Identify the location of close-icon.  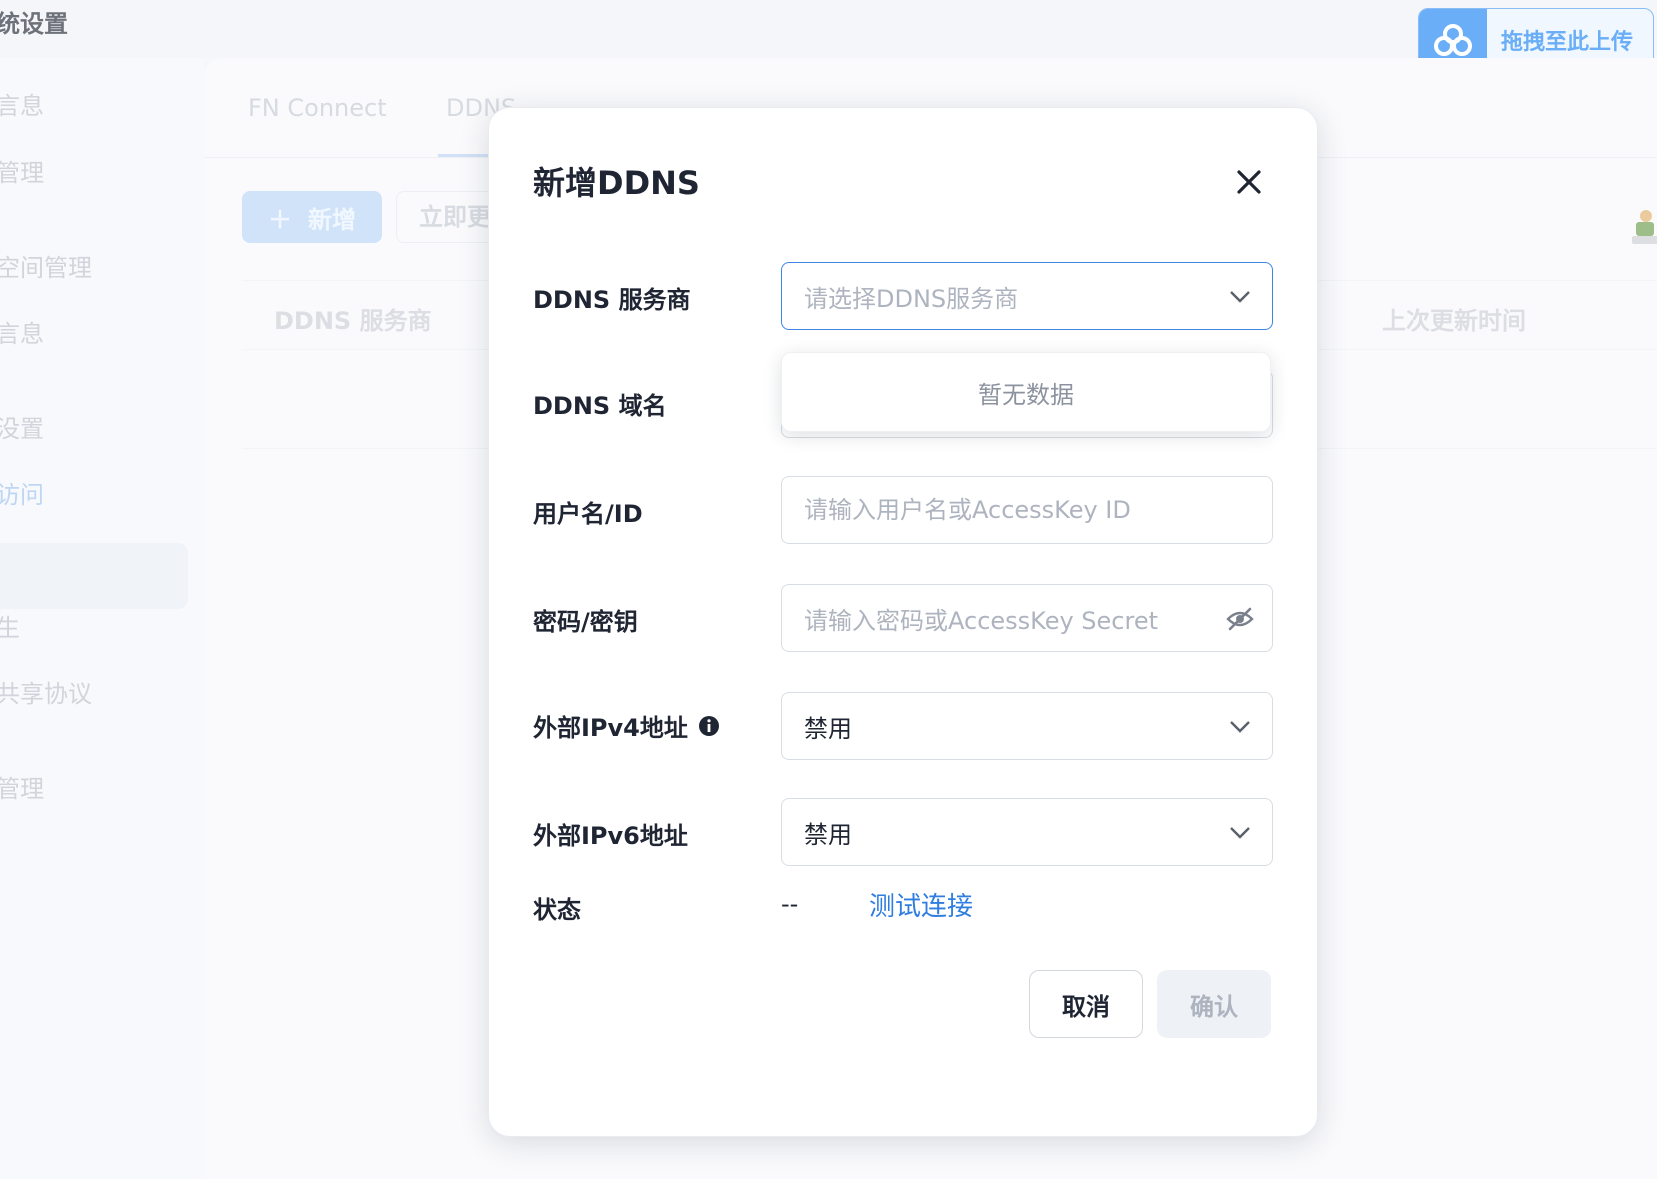
(1249, 182).